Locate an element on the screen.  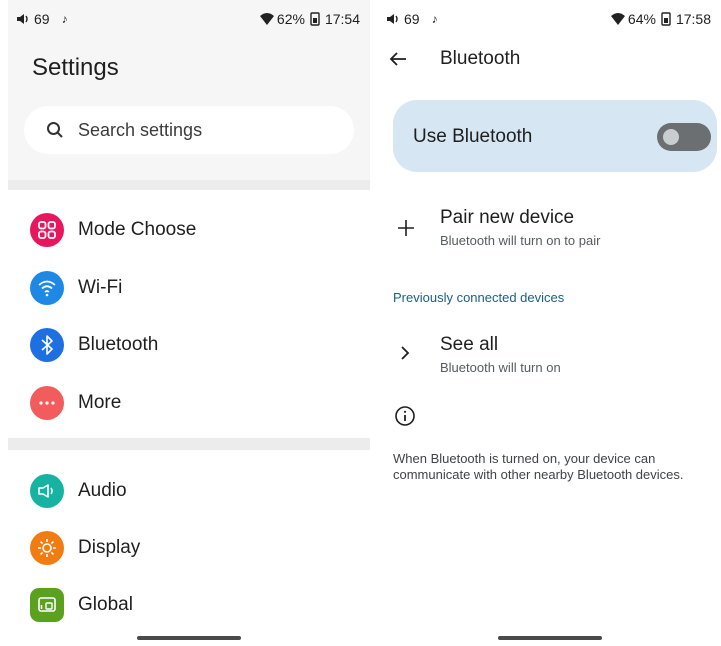
settings-item-display: Display is located at coordinates (189, 548).